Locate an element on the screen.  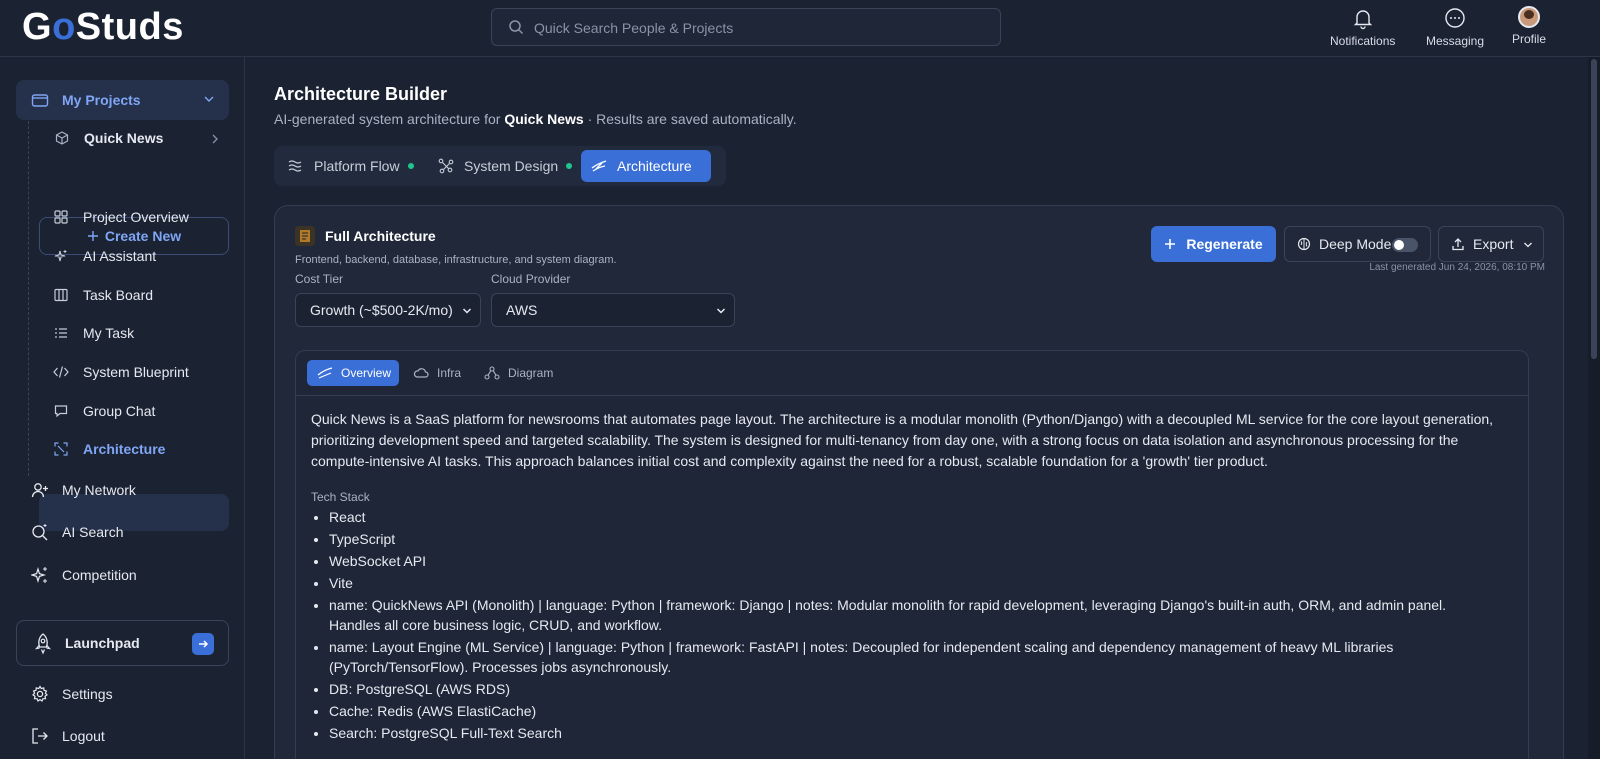
arrow-right-icon is located at coordinates (203, 644).